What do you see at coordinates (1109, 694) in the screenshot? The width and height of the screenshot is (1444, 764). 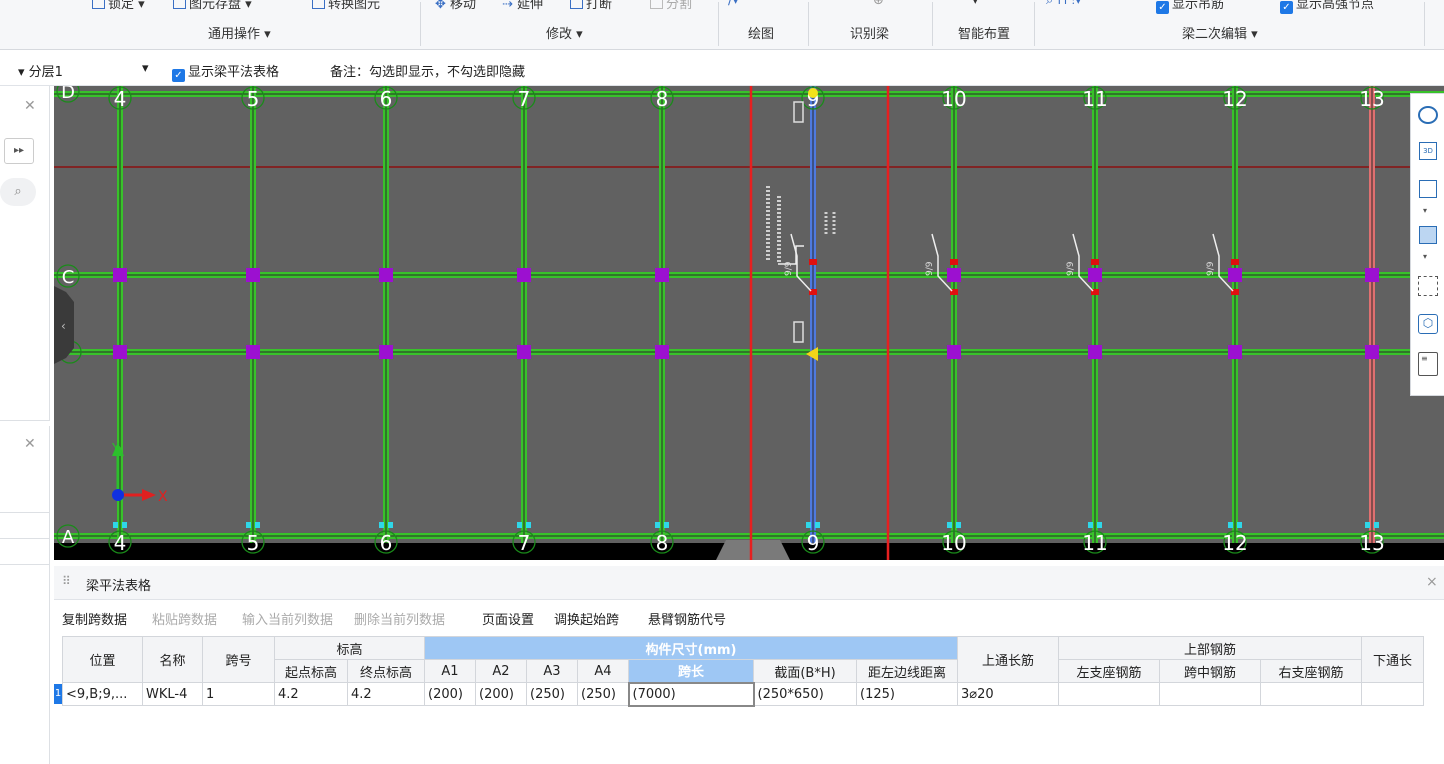 I see `cell-left-seat` at bounding box center [1109, 694].